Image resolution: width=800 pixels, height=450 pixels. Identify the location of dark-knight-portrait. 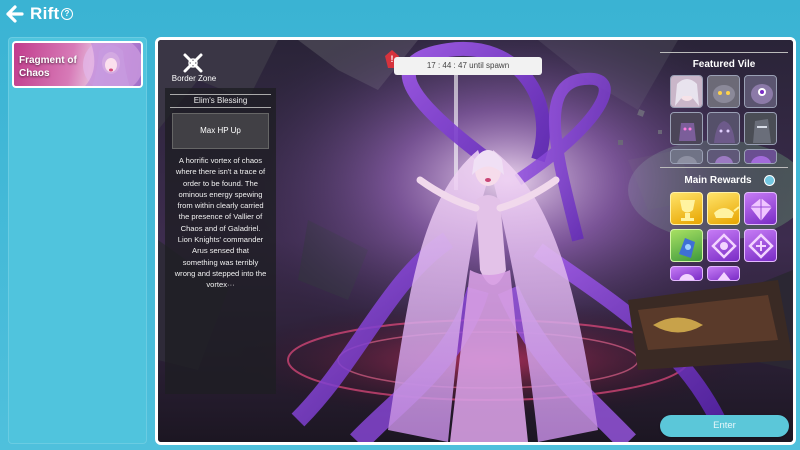
(760, 128).